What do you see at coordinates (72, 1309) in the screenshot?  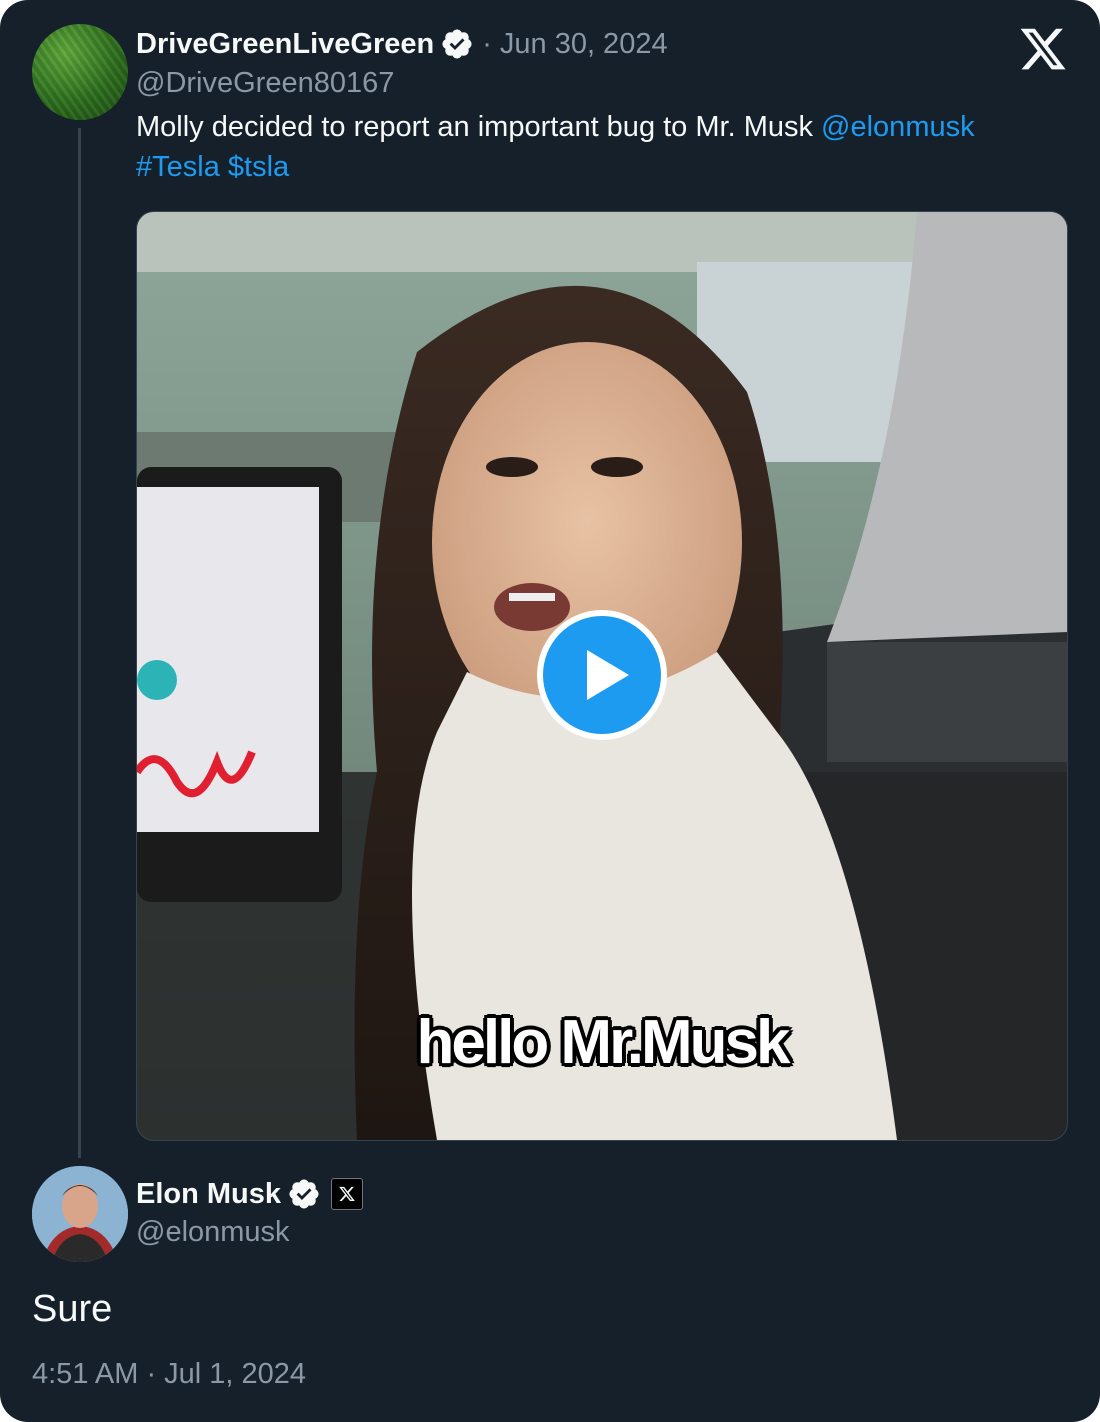 I see `reply-text: Sure` at bounding box center [72, 1309].